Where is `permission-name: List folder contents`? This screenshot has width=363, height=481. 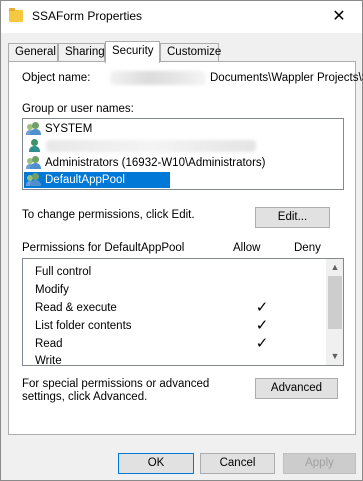 permission-name: List folder contents is located at coordinates (83, 326).